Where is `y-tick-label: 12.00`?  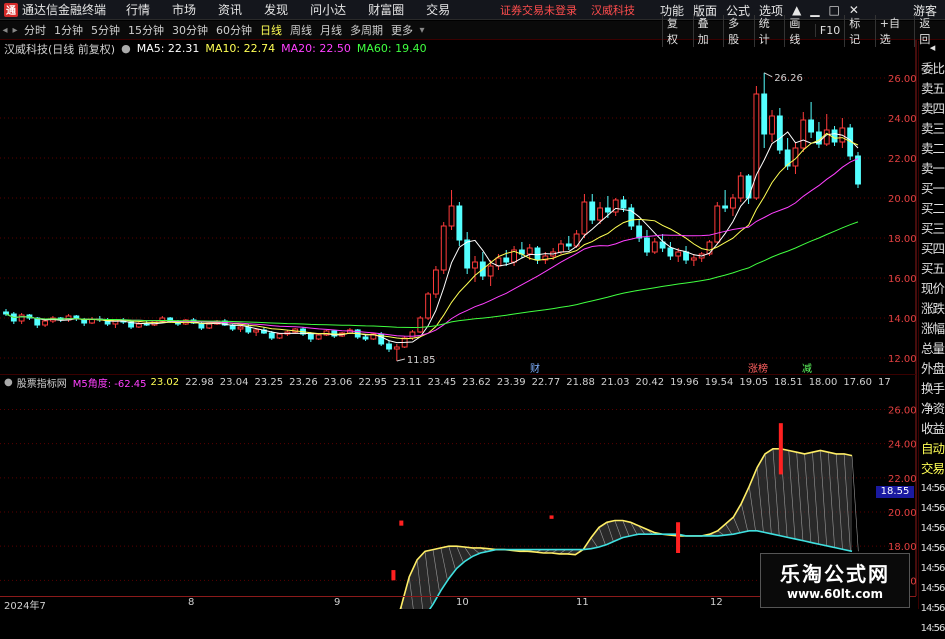 y-tick-label: 12.00 is located at coordinates (902, 359).